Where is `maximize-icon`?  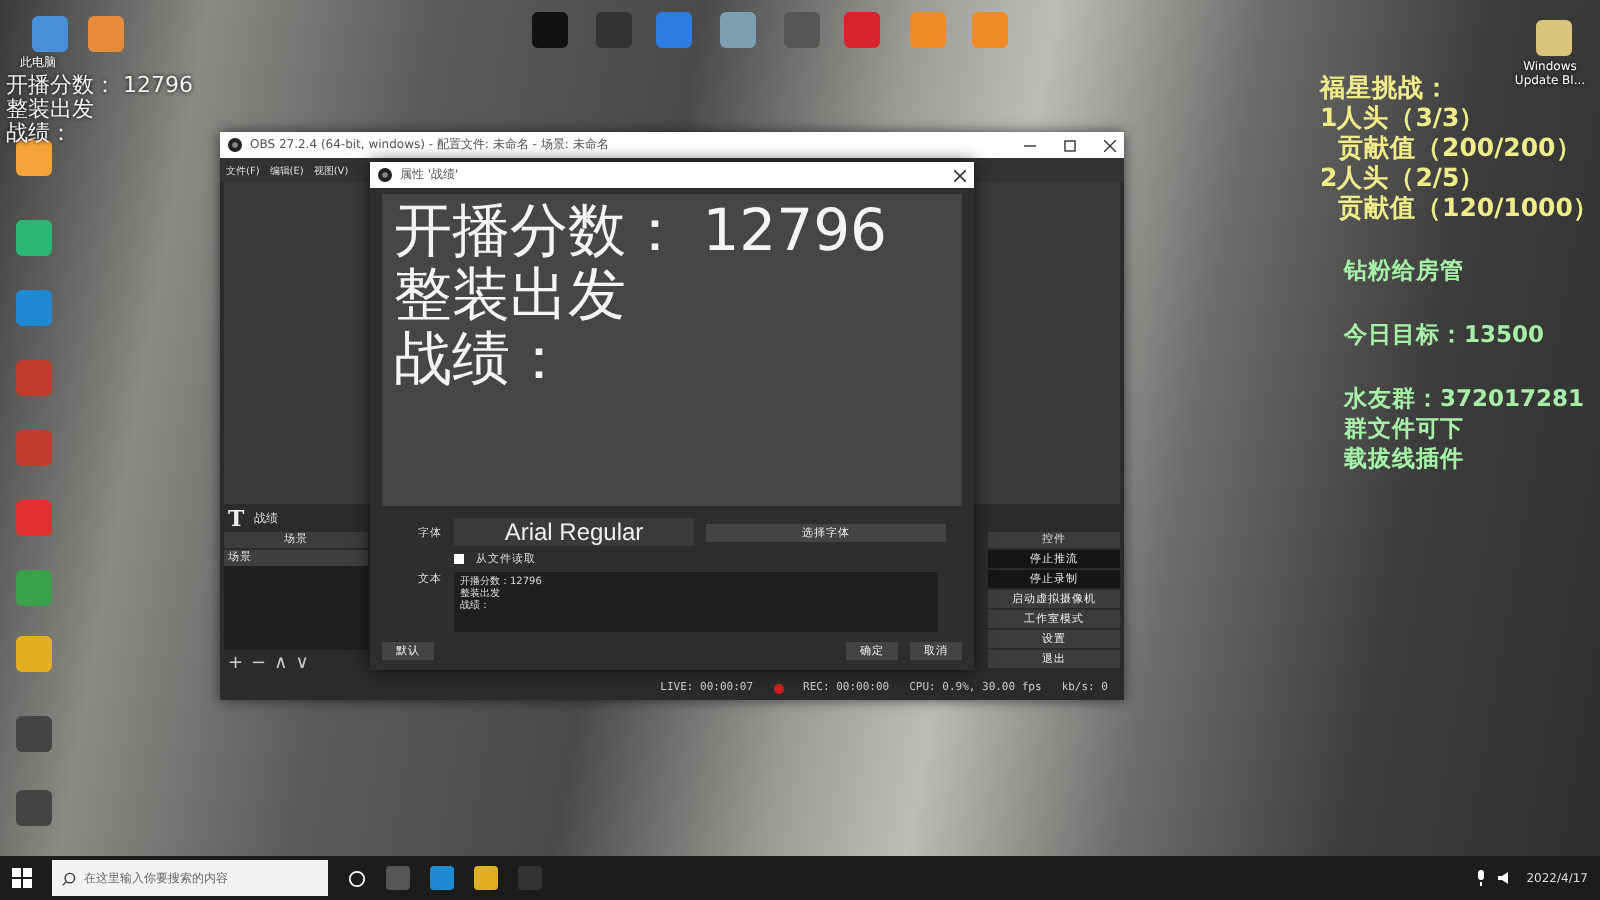
maximize-icon is located at coordinates (1070, 145).